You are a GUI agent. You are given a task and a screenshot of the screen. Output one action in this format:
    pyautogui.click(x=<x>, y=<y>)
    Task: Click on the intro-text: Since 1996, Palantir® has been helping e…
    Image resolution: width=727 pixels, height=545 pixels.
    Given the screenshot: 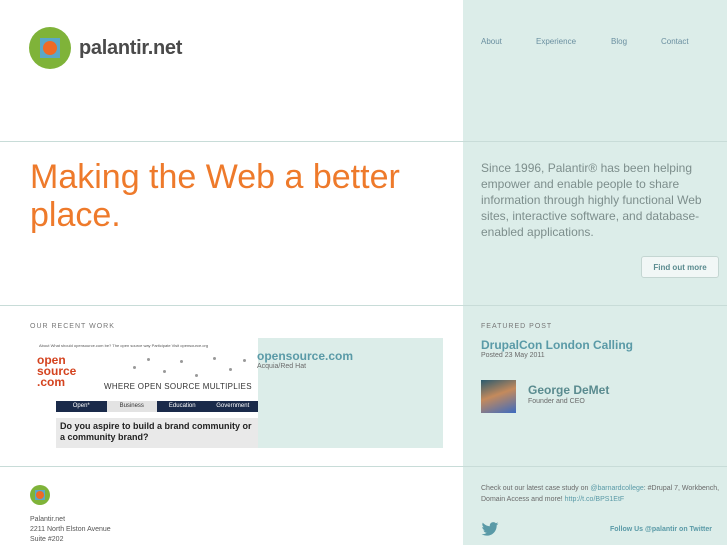 What is the action you would take?
    pyautogui.click(x=591, y=200)
    